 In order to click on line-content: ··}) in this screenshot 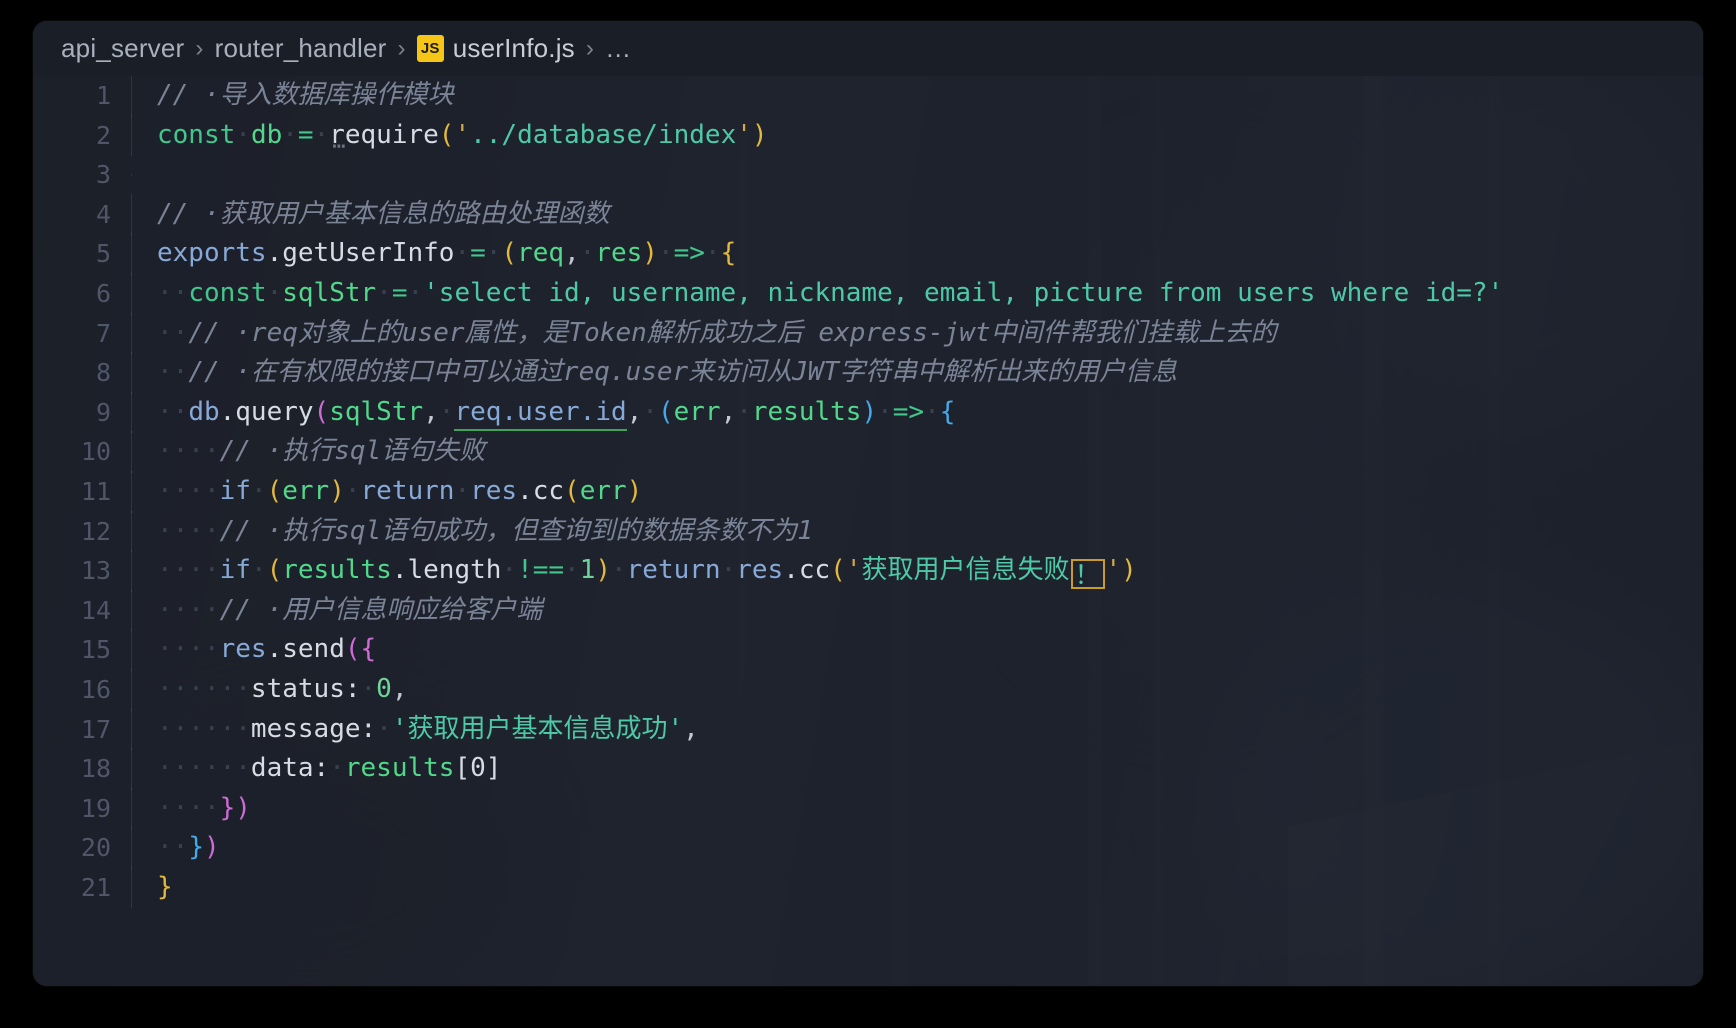, I will do `click(917, 848)`.